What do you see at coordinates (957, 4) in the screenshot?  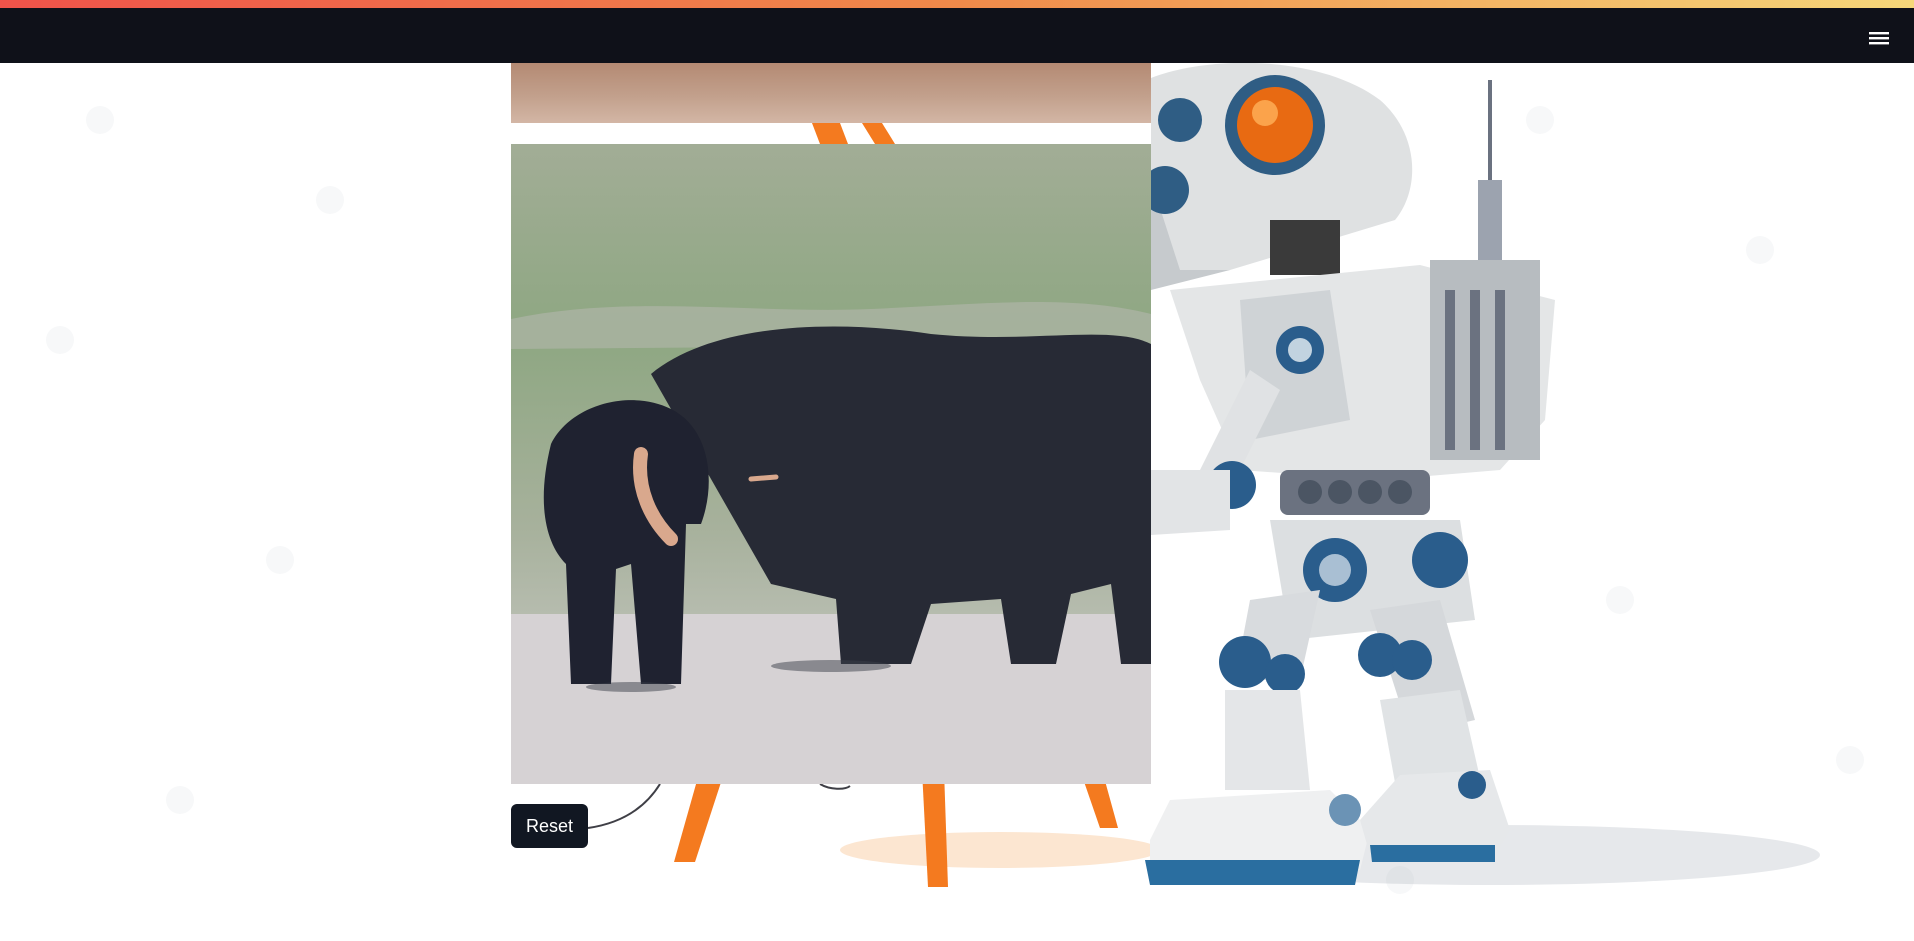 I see `top-accent-stripe` at bounding box center [957, 4].